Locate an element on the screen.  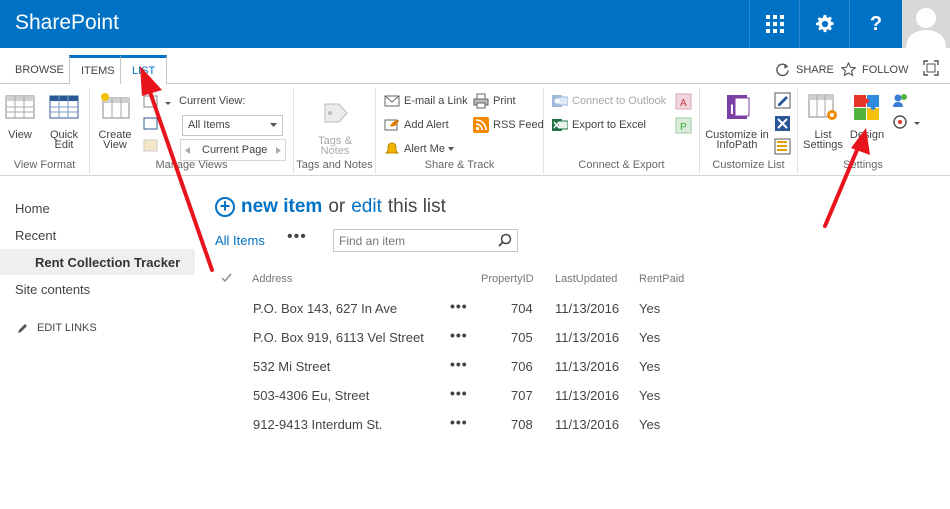
view-button: View is located at coordinates (21, 116).